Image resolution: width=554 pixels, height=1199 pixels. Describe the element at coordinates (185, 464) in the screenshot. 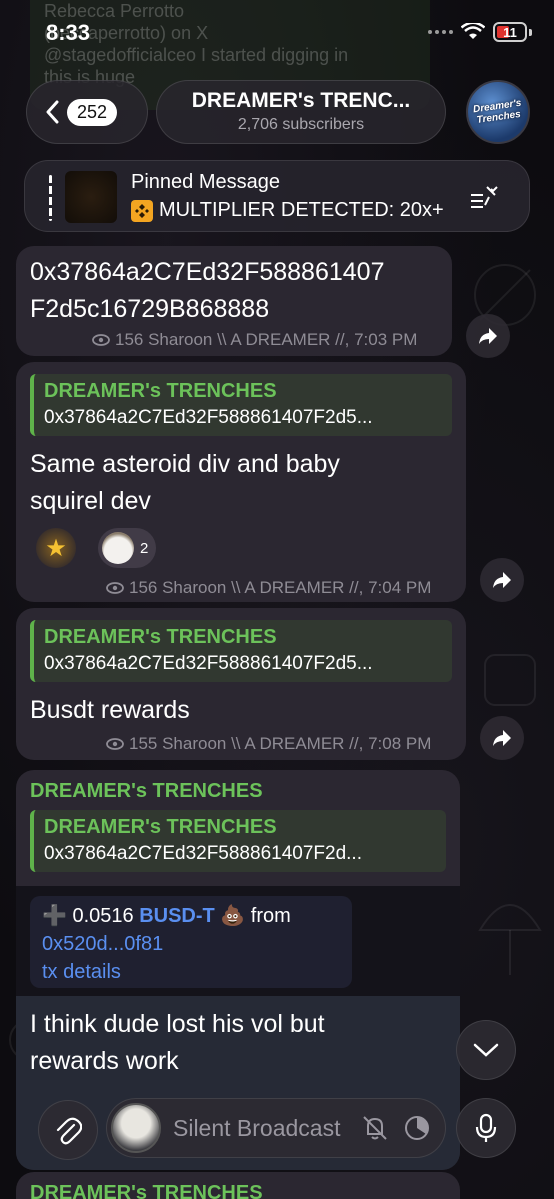

I see `message-text-line: Same asteroid div and baby` at that location.